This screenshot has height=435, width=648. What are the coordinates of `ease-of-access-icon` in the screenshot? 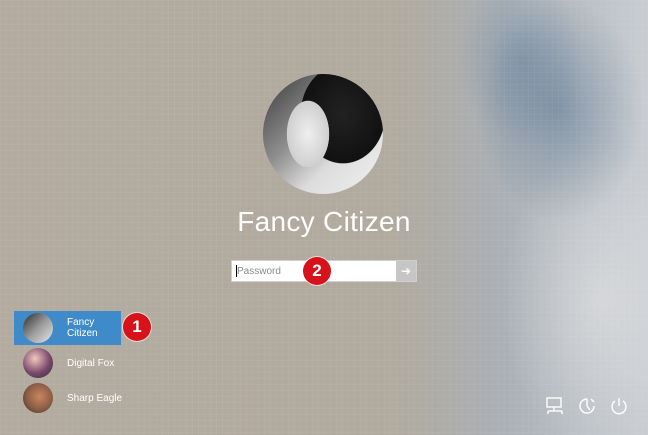 It's located at (587, 406).